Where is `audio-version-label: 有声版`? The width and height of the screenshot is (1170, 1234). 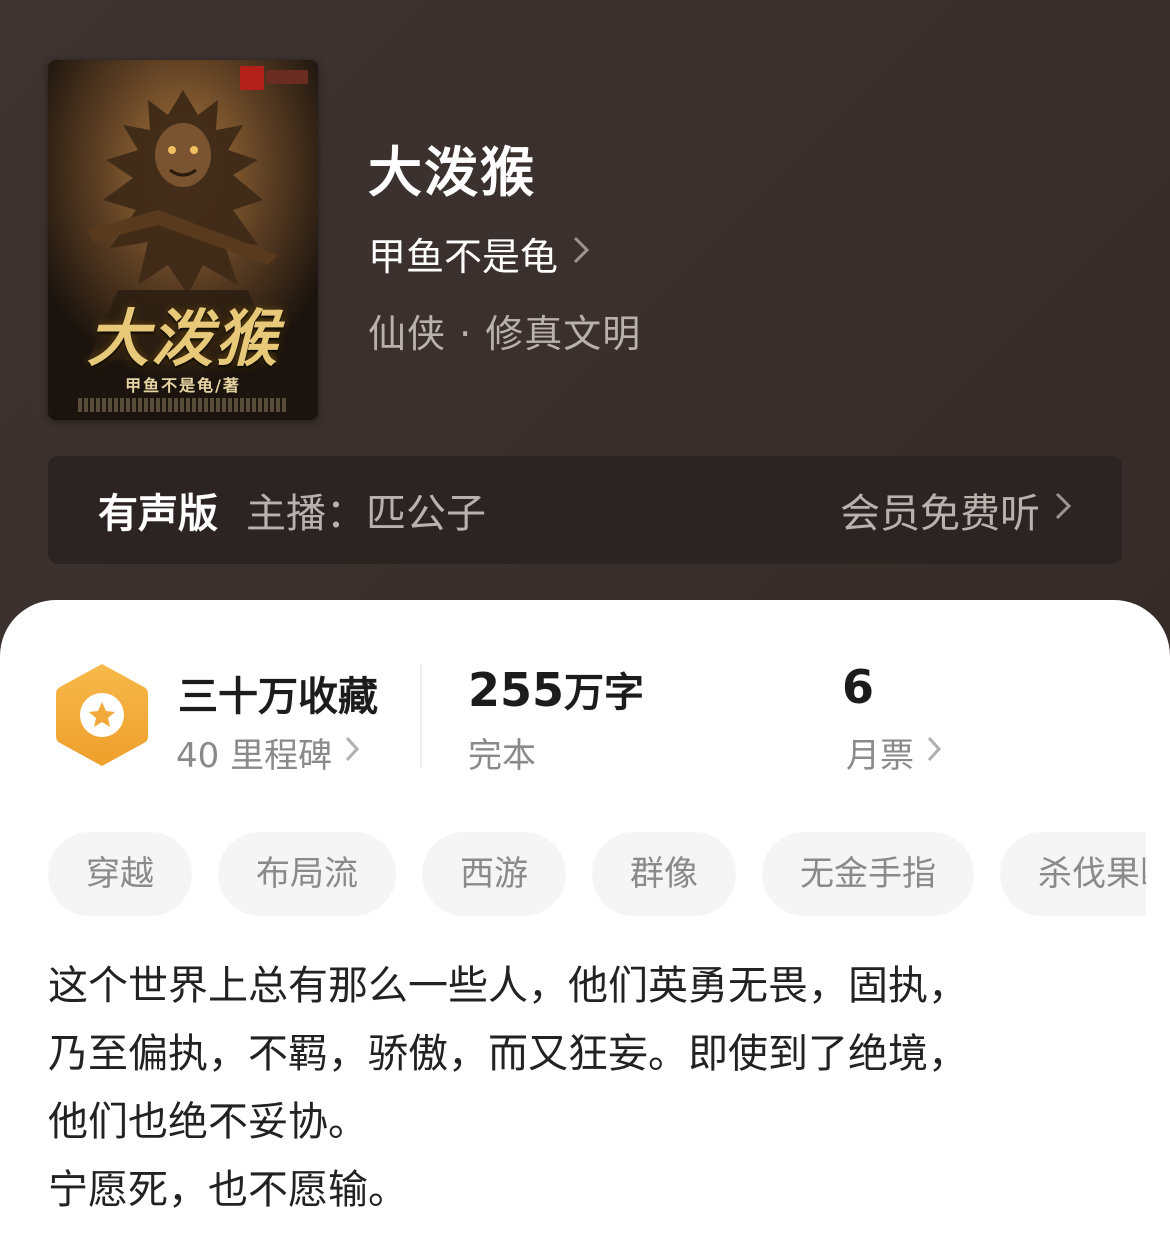 audio-version-label: 有声版 is located at coordinates (158, 514).